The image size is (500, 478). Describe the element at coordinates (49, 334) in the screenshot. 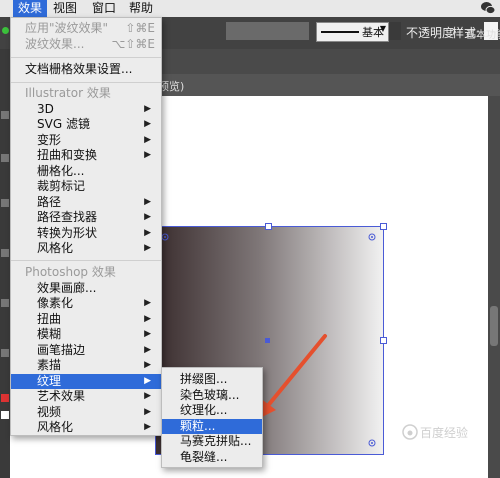

I see `menu-item-label: 模糊` at that location.